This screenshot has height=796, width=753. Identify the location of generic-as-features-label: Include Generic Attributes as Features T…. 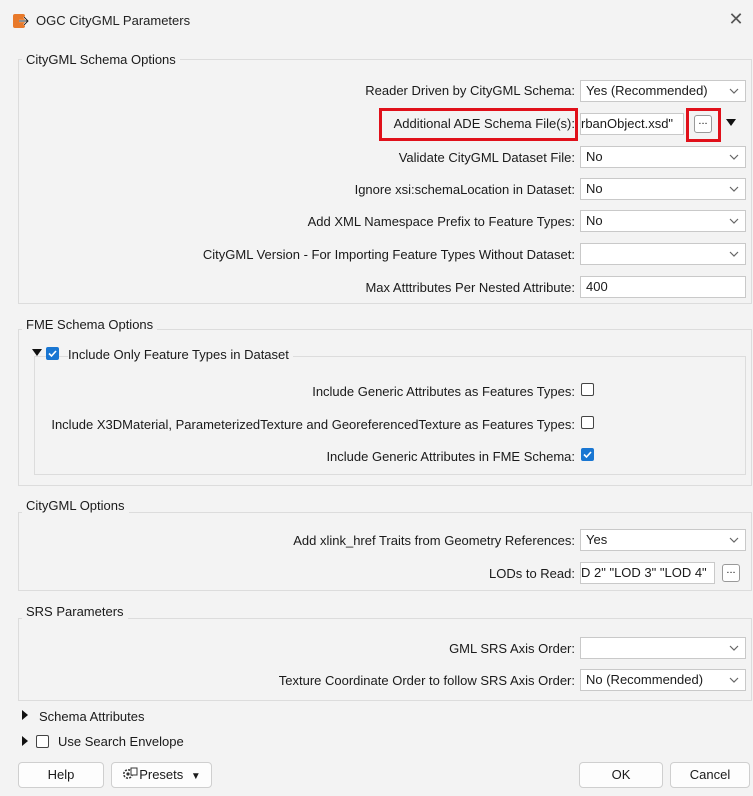
(443, 391).